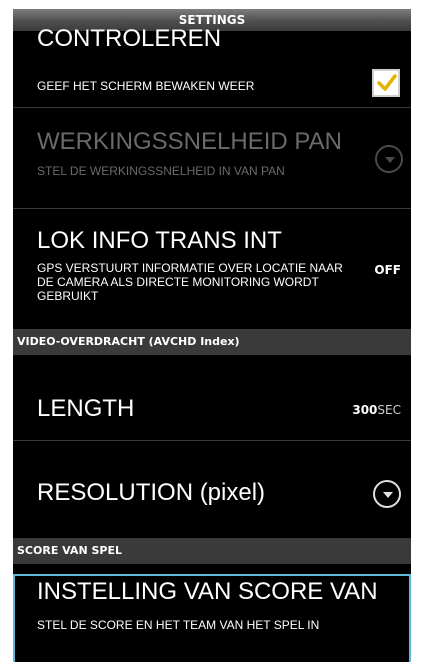 The width and height of the screenshot is (427, 662). I want to click on length-value: 300SEC, so click(376, 410).